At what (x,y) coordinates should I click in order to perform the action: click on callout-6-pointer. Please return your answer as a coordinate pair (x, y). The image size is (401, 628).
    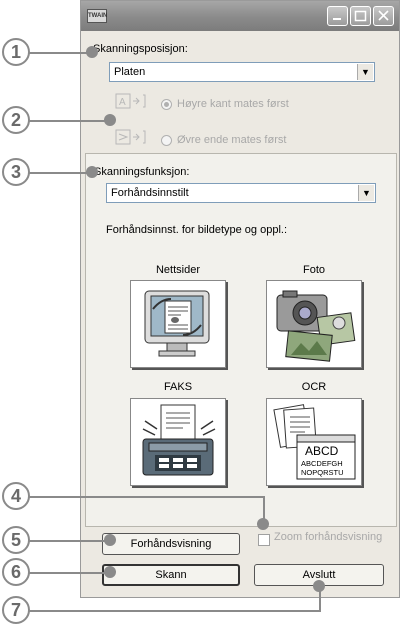
    Looking at the image, I should click on (110, 572).